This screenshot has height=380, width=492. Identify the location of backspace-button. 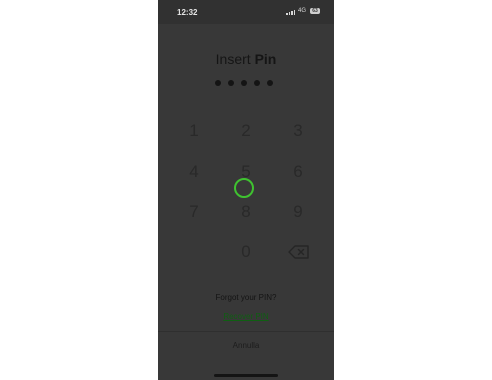
(299, 252).